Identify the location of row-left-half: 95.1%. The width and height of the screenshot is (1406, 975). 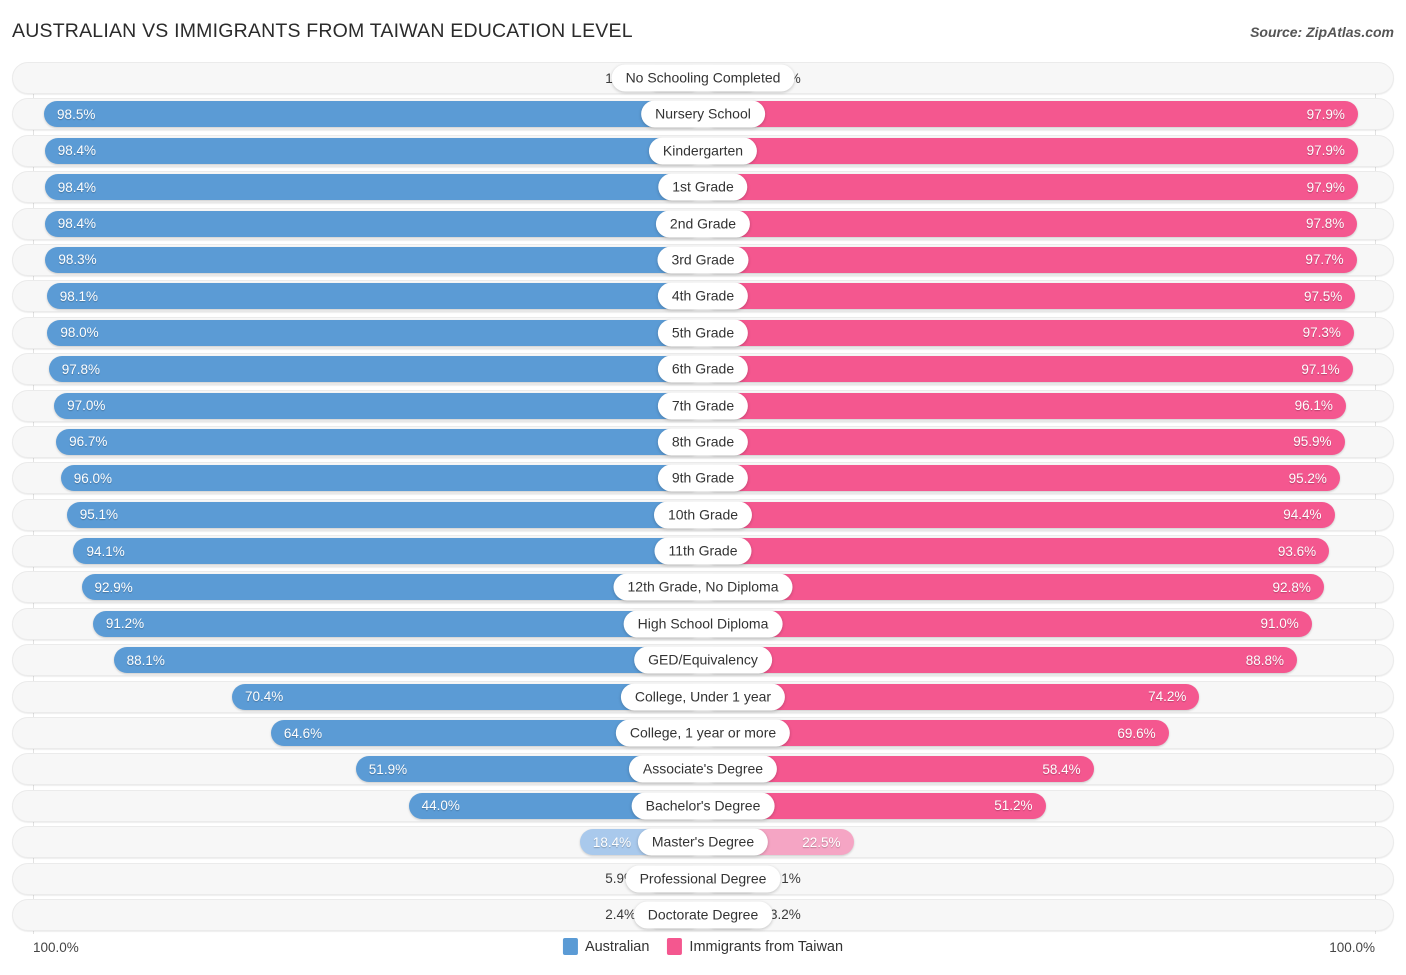
(358, 515).